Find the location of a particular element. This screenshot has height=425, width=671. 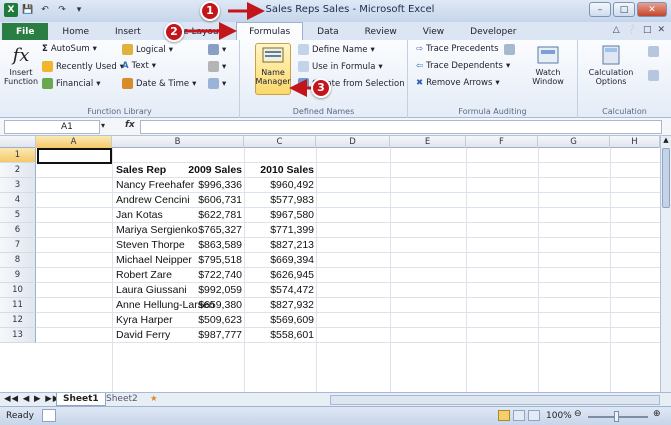

row-header: 2 is located at coordinates (18, 170).